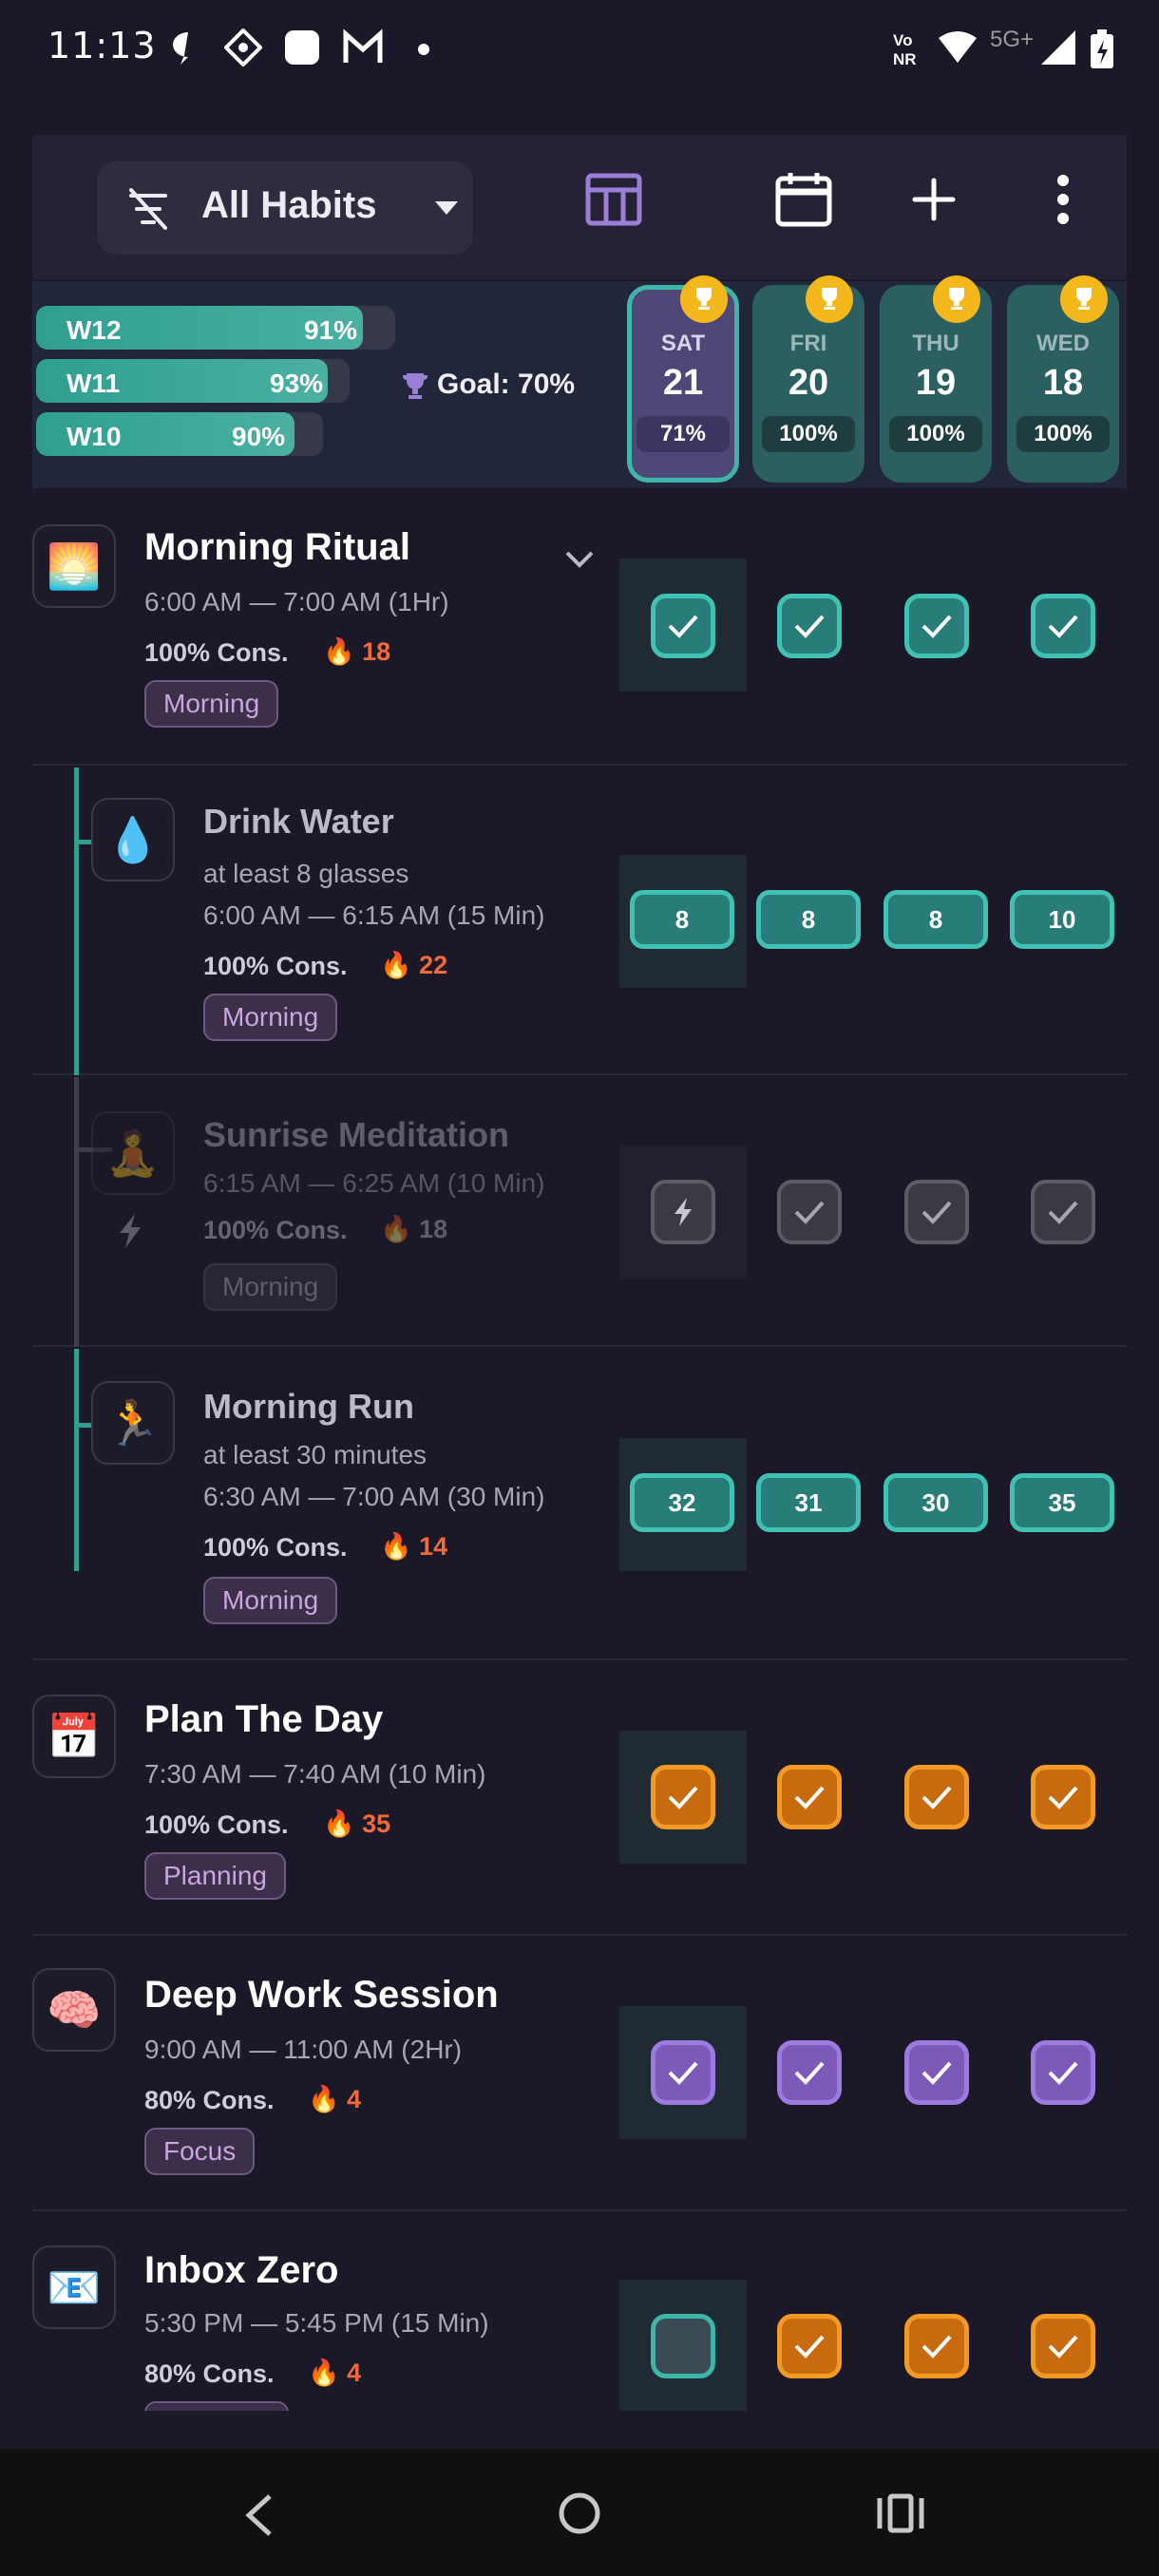 Image resolution: width=1159 pixels, height=2576 pixels. What do you see at coordinates (376, 651) in the screenshot?
I see `streak-value: 18` at bounding box center [376, 651].